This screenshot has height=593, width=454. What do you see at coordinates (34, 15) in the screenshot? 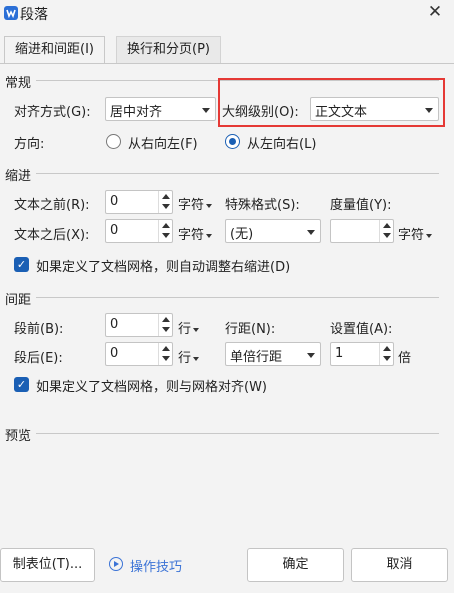
I see `dialog-title: 段落` at bounding box center [34, 15].